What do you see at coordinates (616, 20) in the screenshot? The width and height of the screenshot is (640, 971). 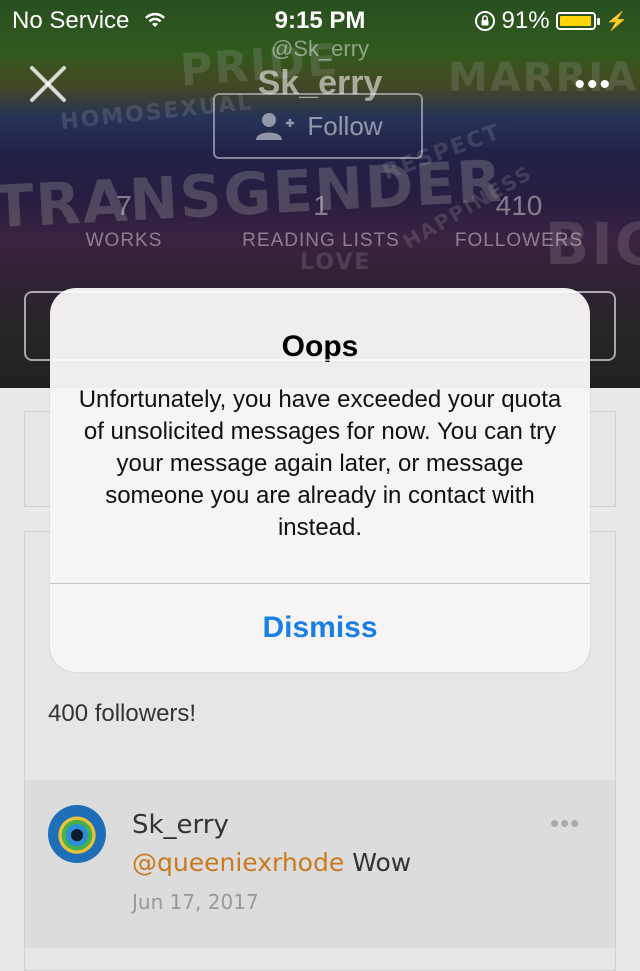 I see `charging-bolt-icon: ⚡` at bounding box center [616, 20].